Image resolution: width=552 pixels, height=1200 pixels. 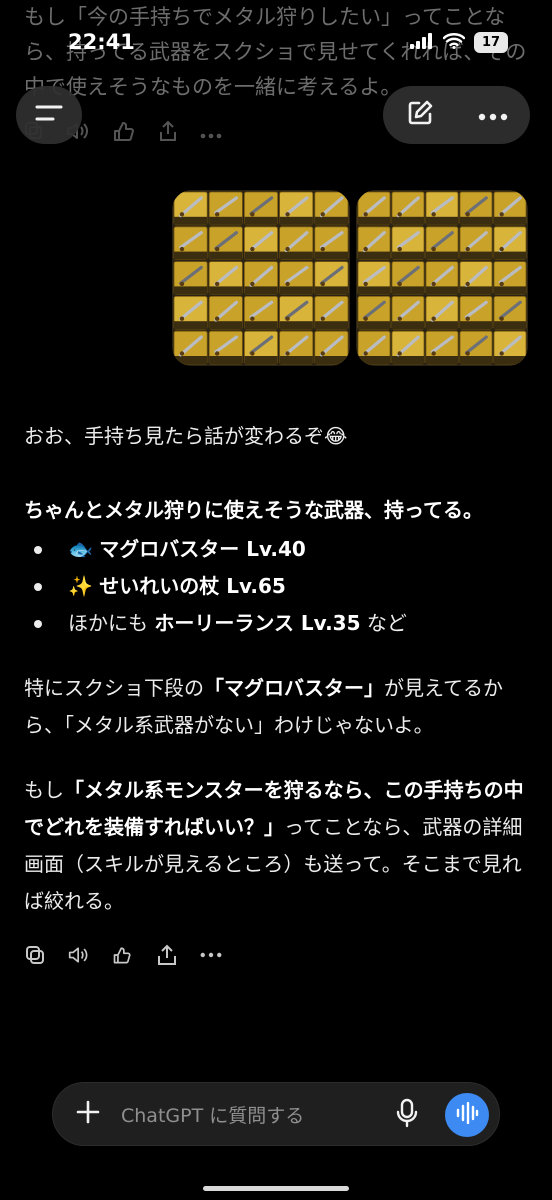 I want to click on menu-icon, so click(x=49, y=115).